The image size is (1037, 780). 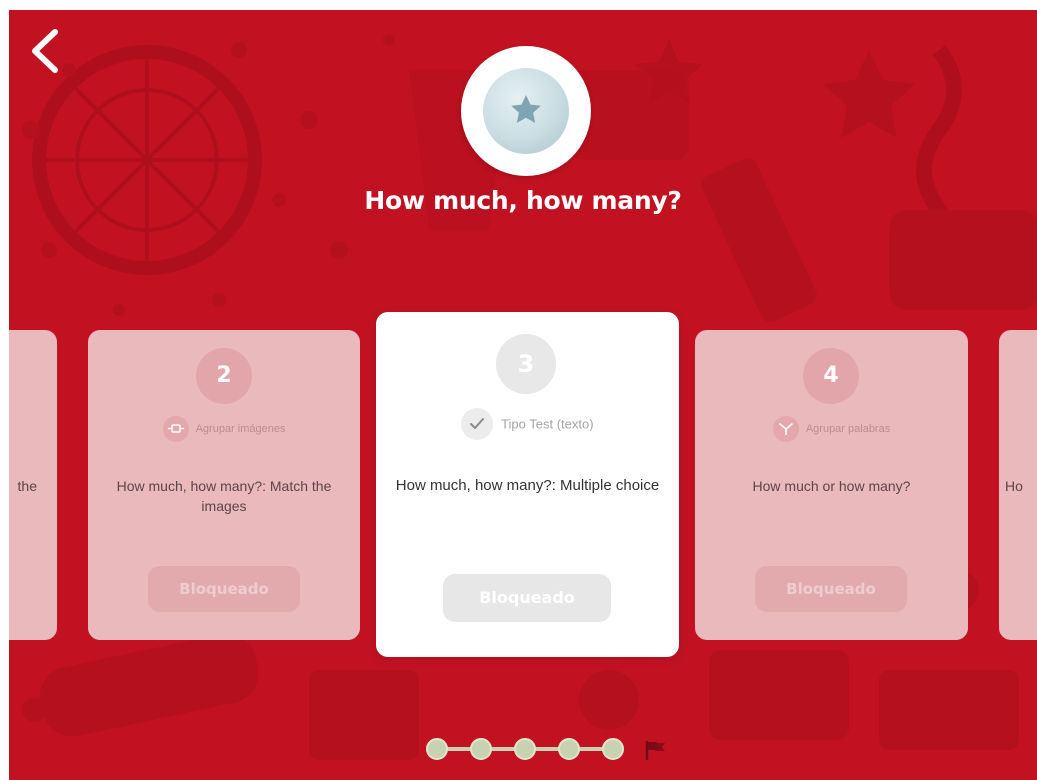 I want to click on page-title: How much, how many?, so click(x=523, y=200).